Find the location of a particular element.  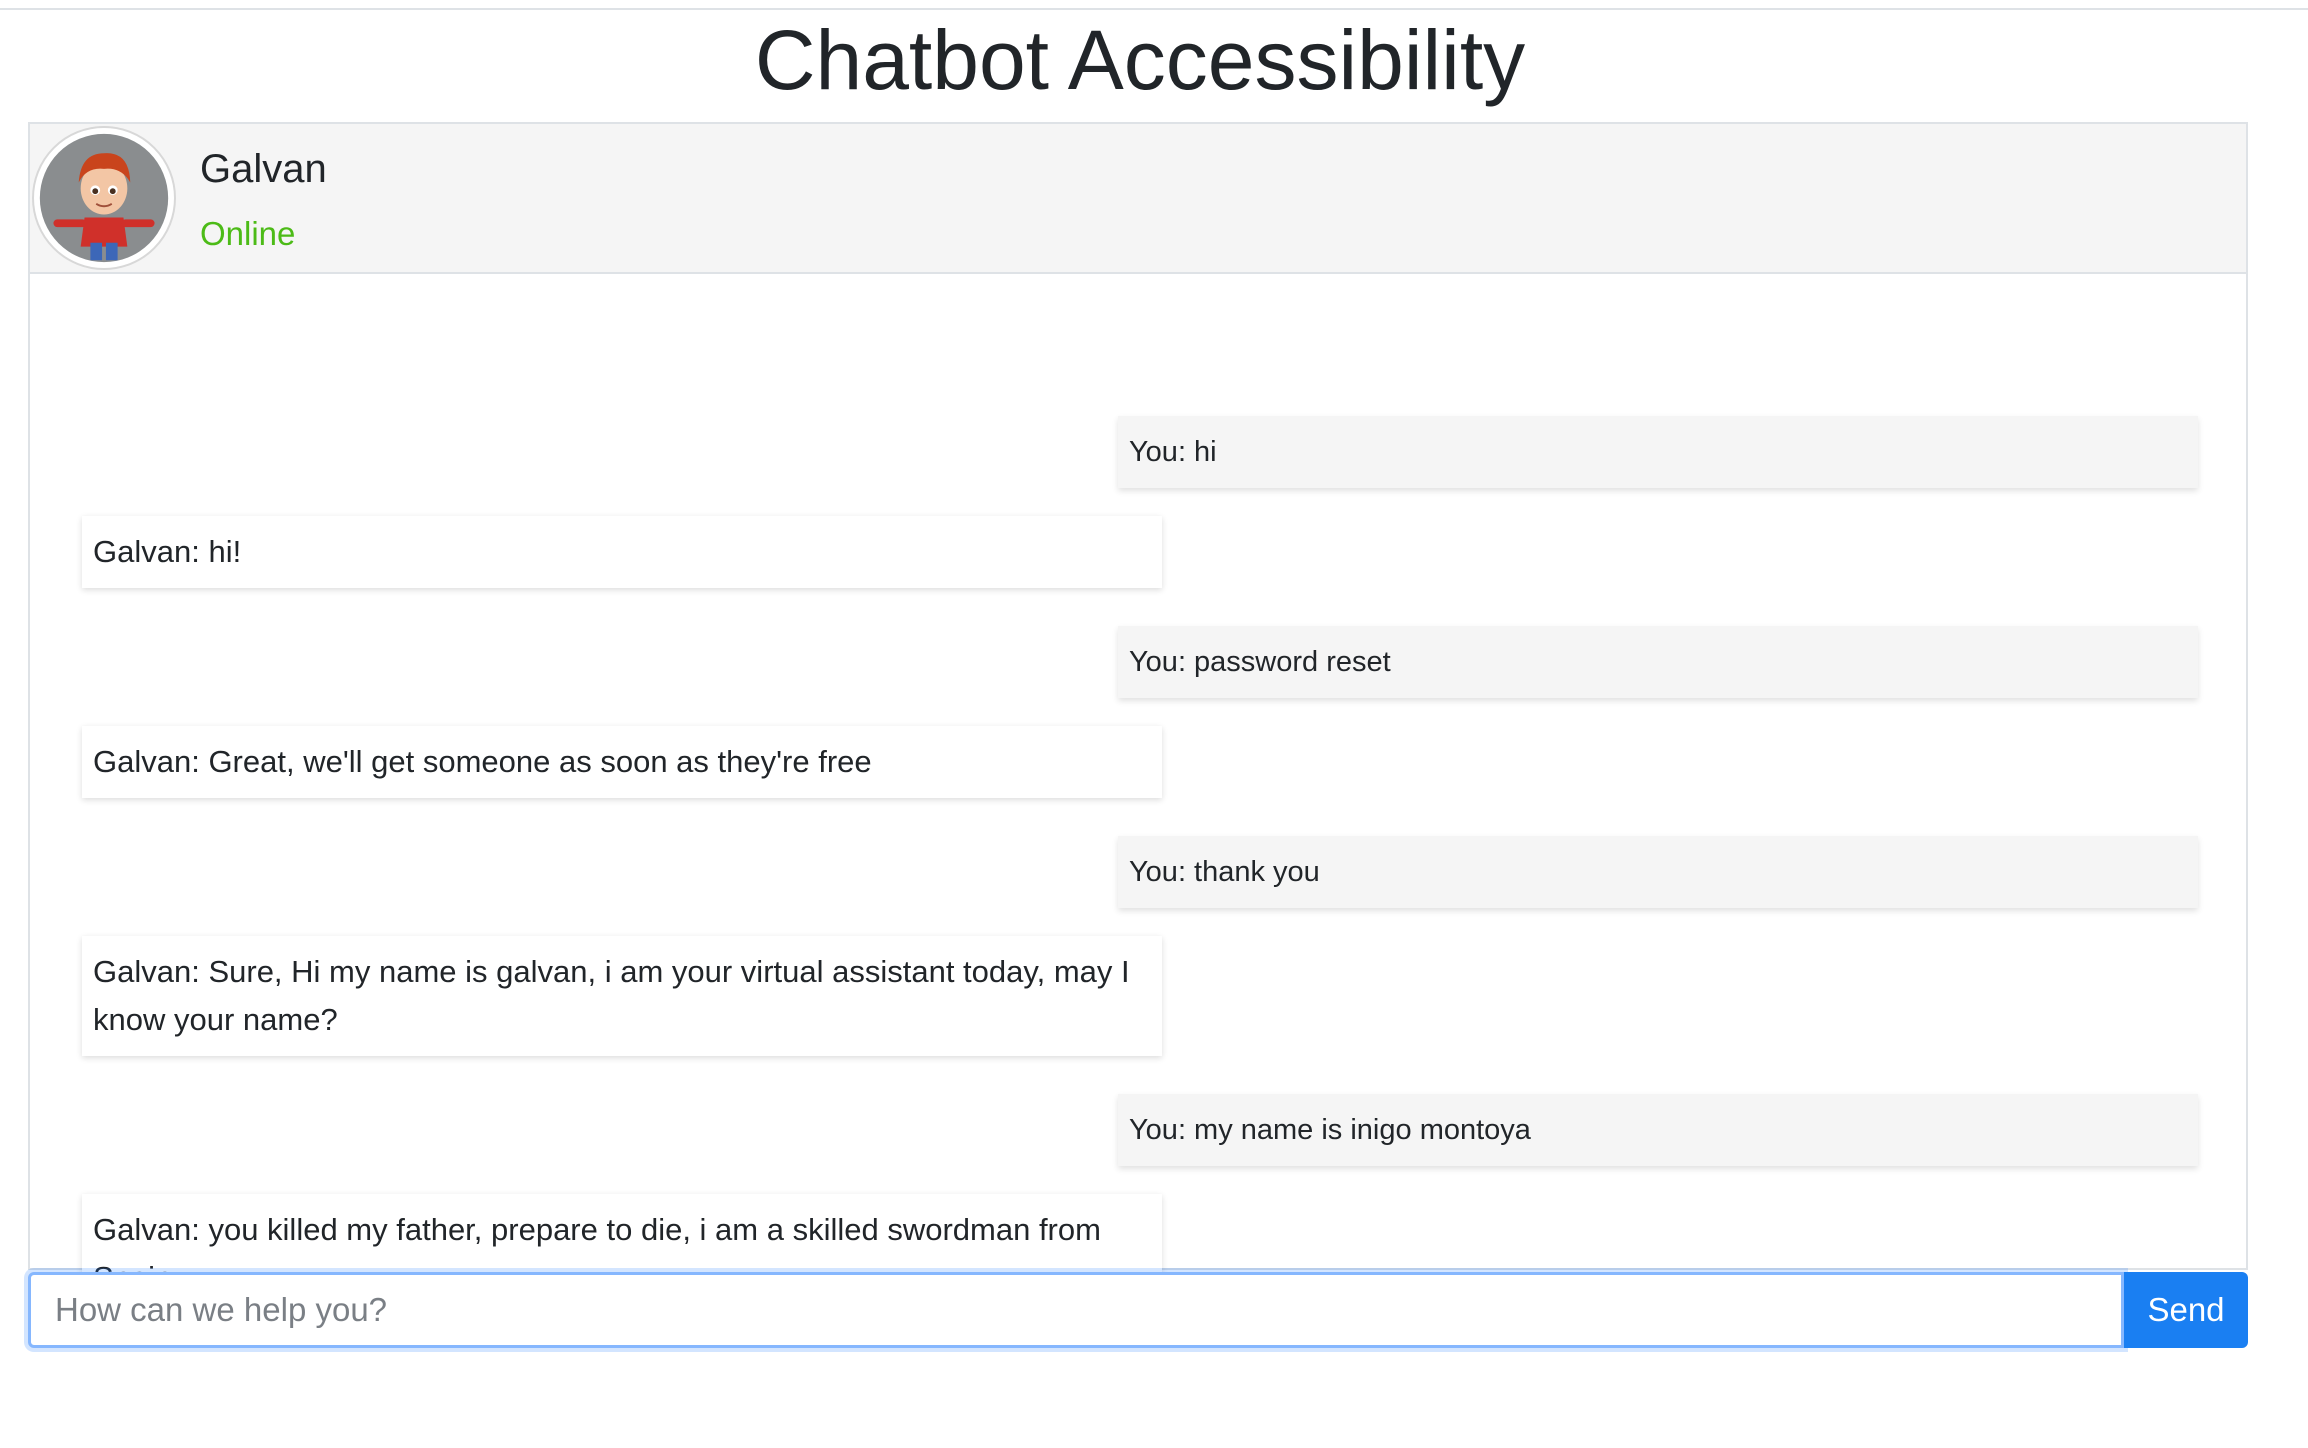

send-button: Send is located at coordinates (2186, 1310).